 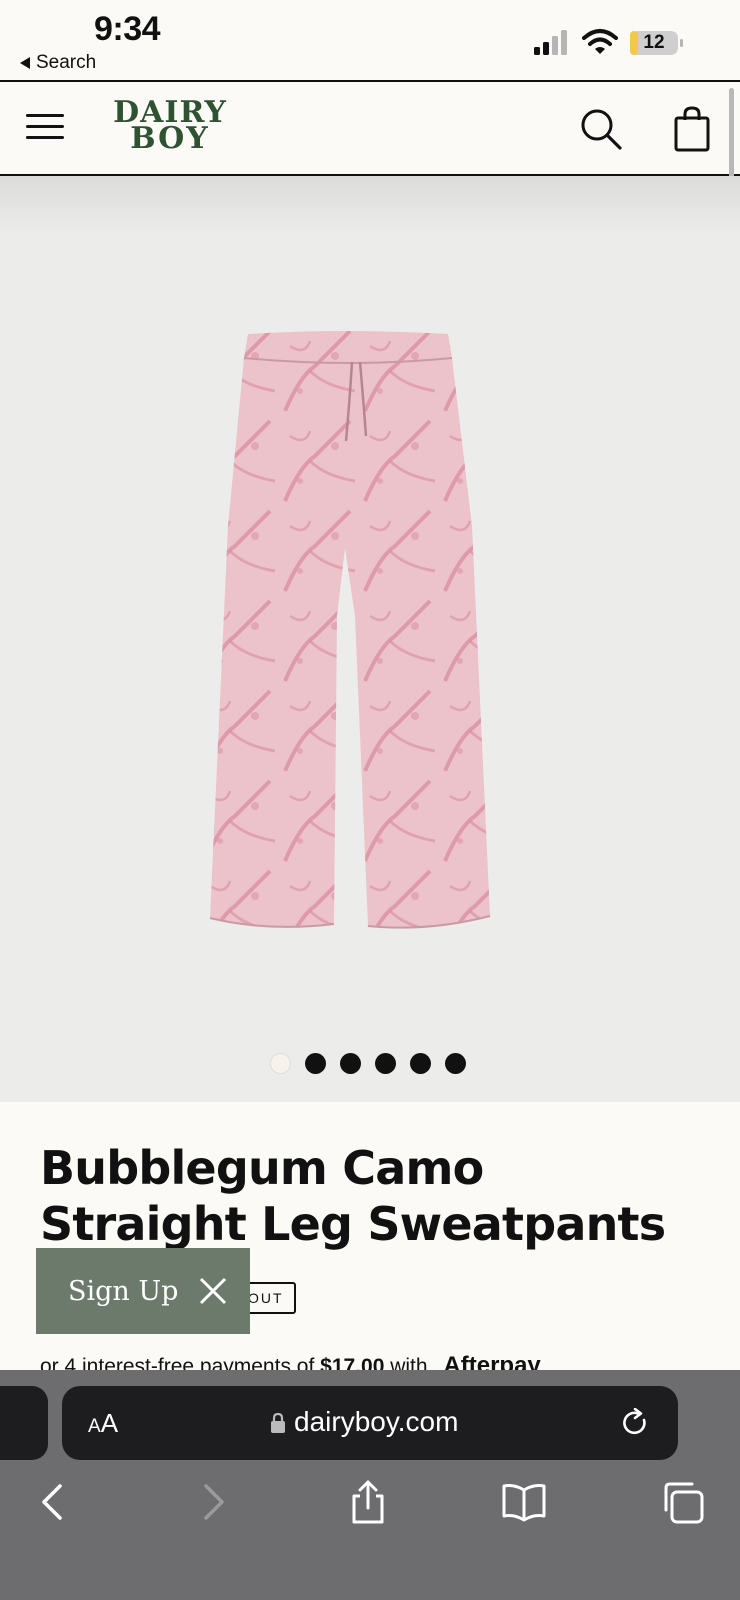 I want to click on tabs-icon, so click(x=682, y=1502).